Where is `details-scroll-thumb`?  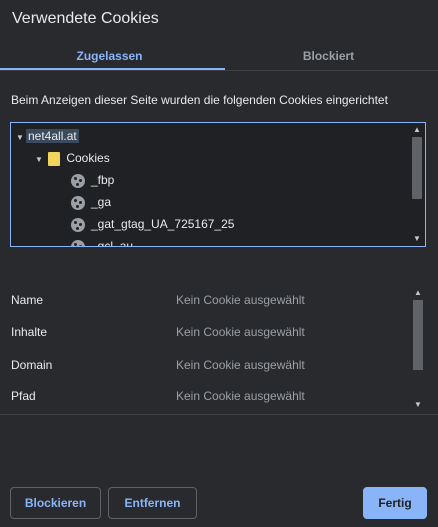 details-scroll-thumb is located at coordinates (418, 335).